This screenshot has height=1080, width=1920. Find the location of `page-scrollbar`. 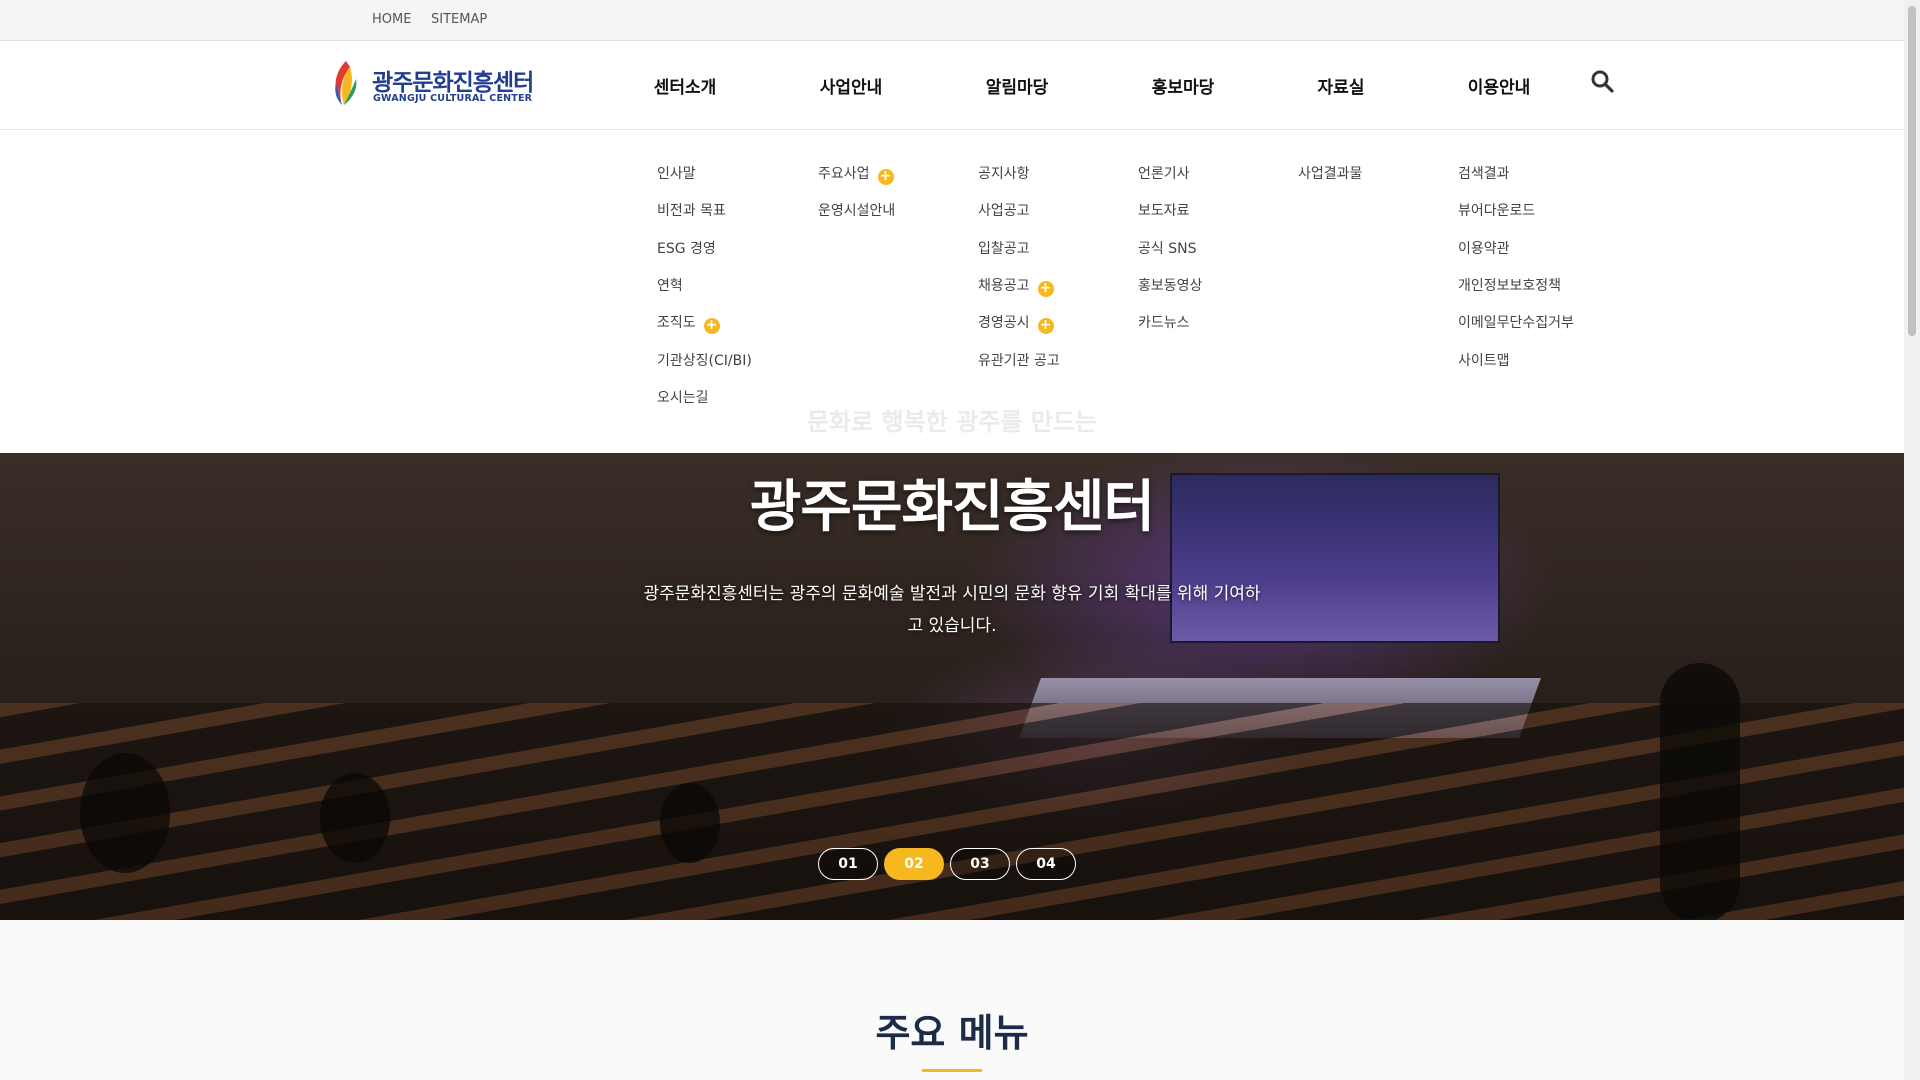

page-scrollbar is located at coordinates (1912, 540).